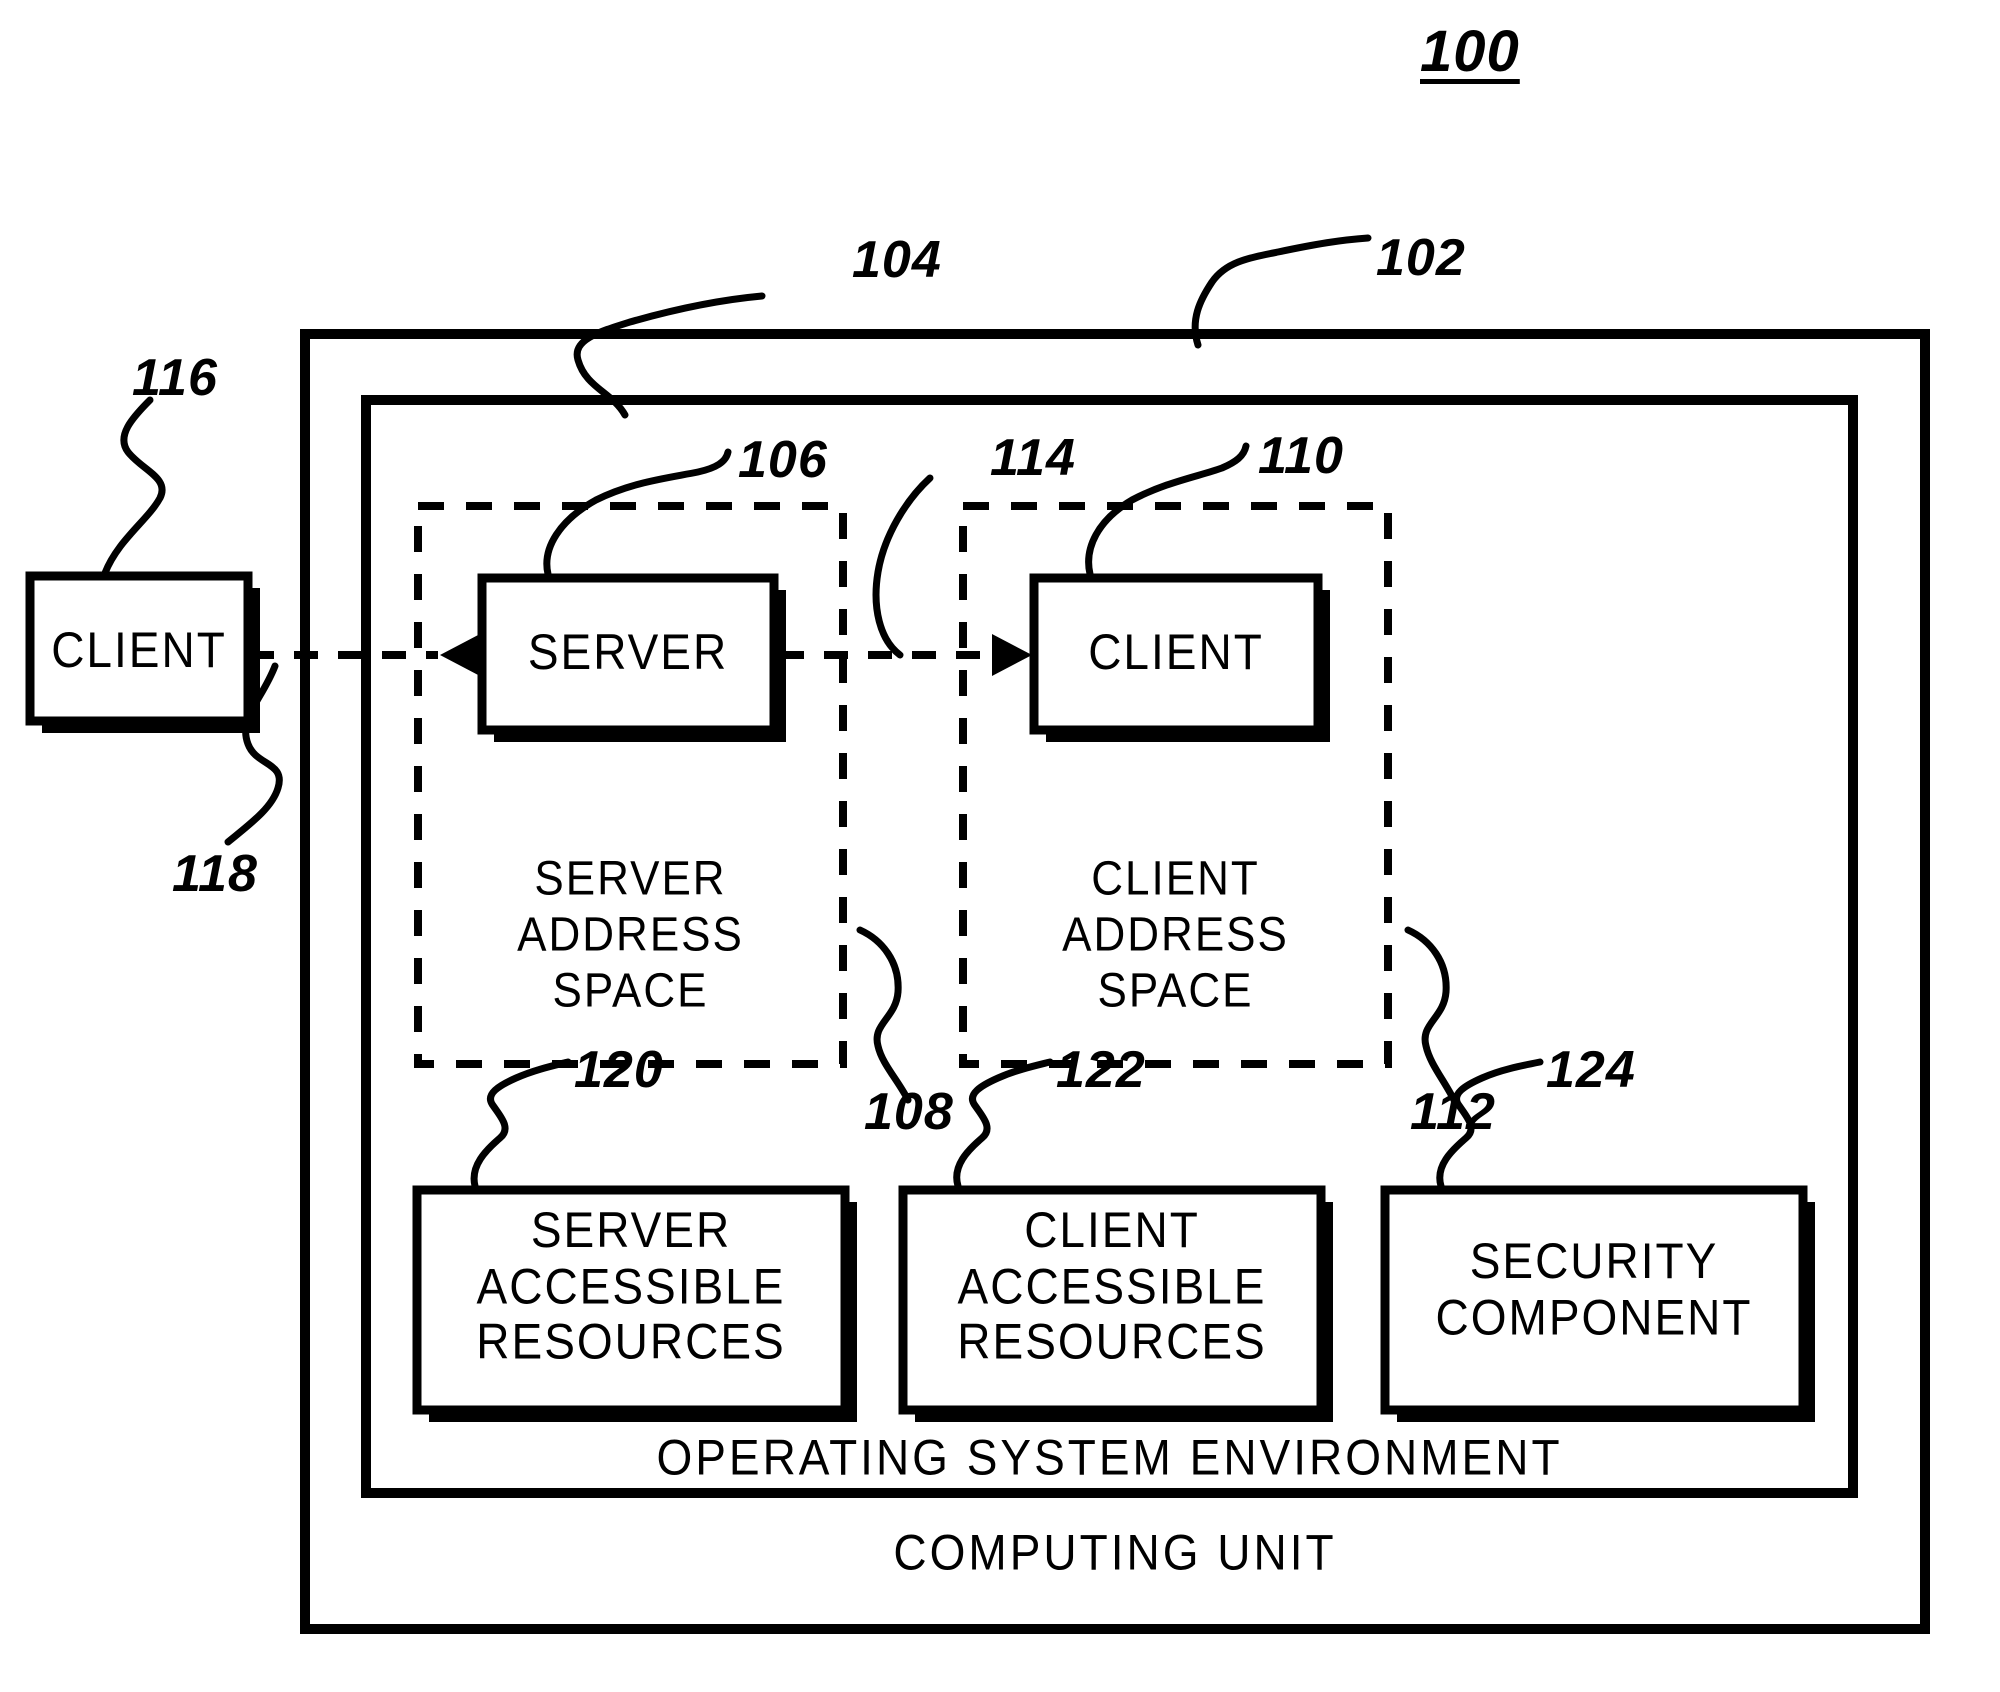 This screenshot has height=1692, width=2000. I want to click on reference-numeral-116: 116, so click(175, 378).